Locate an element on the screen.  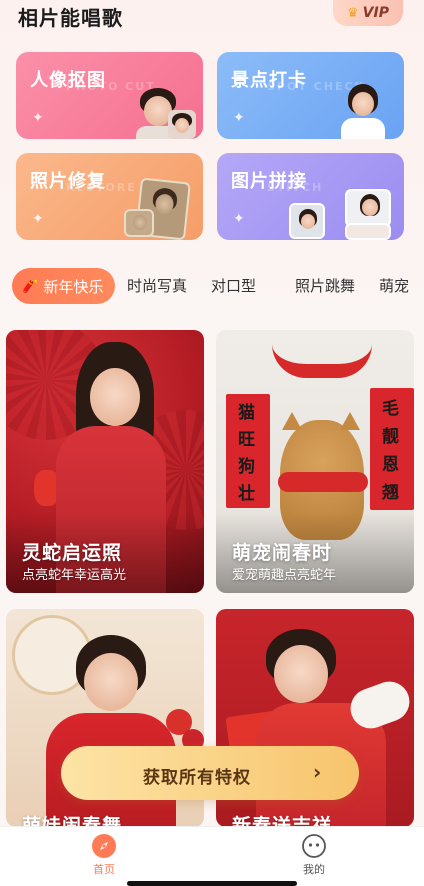
couplet-char: 猫 is located at coordinates (246, 413).